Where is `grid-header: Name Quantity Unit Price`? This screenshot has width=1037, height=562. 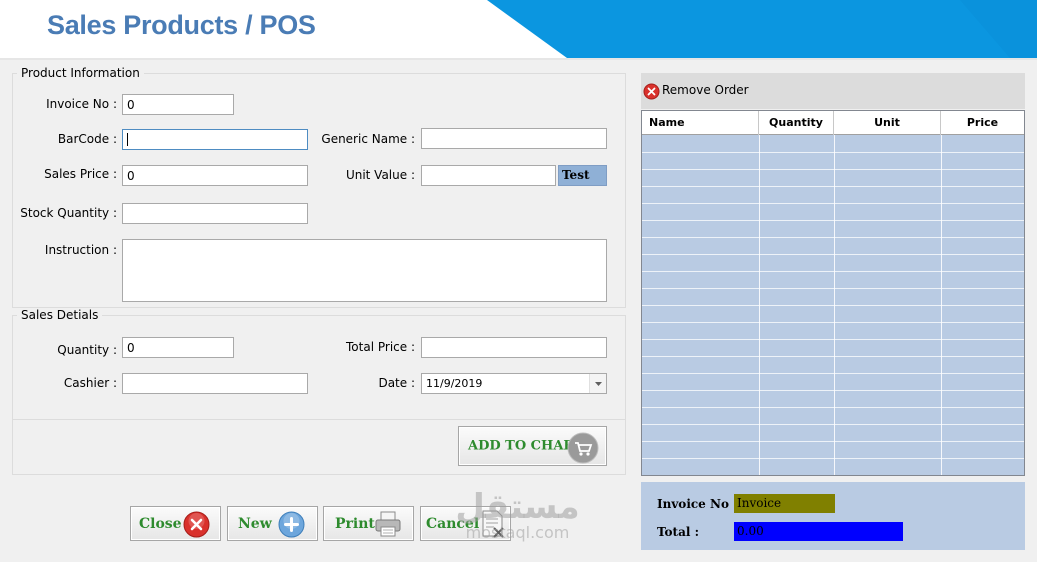
grid-header: Name Quantity Unit Price is located at coordinates (833, 123).